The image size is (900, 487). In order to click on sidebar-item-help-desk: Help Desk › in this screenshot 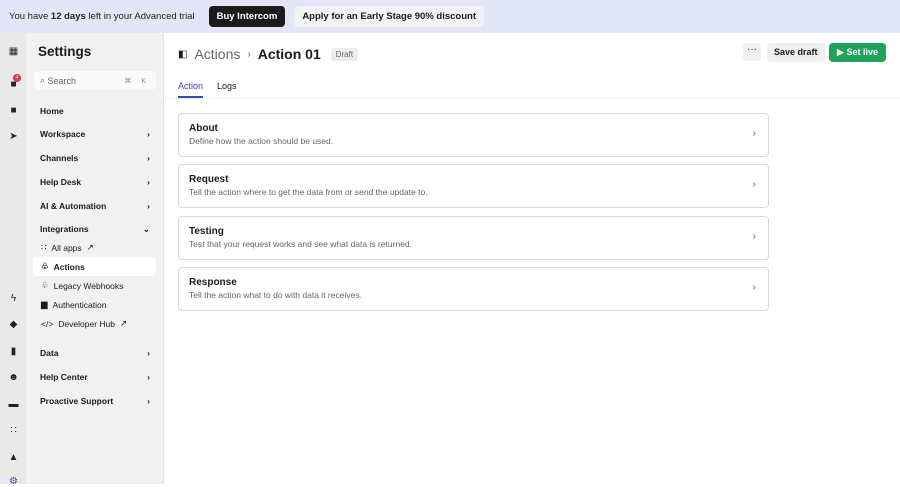, I will do `click(95, 182)`.